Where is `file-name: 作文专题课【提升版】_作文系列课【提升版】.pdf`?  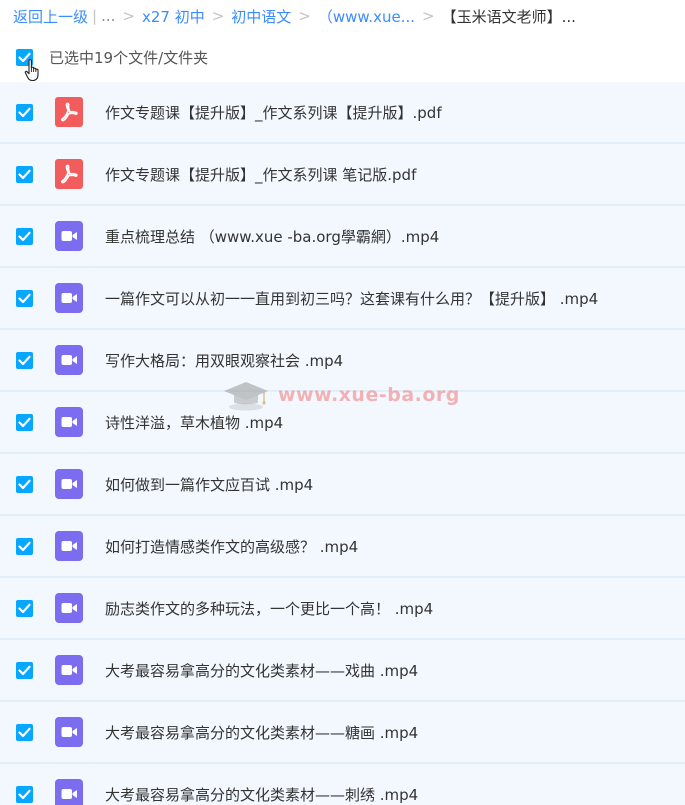 file-name: 作文专题课【提升版】_作文系列课【提升版】.pdf is located at coordinates (273, 112).